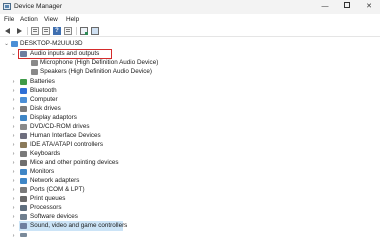 The height and width of the screenshot is (241, 380). Describe the element at coordinates (23, 145) in the screenshot. I see `ide-controller-icon` at that location.